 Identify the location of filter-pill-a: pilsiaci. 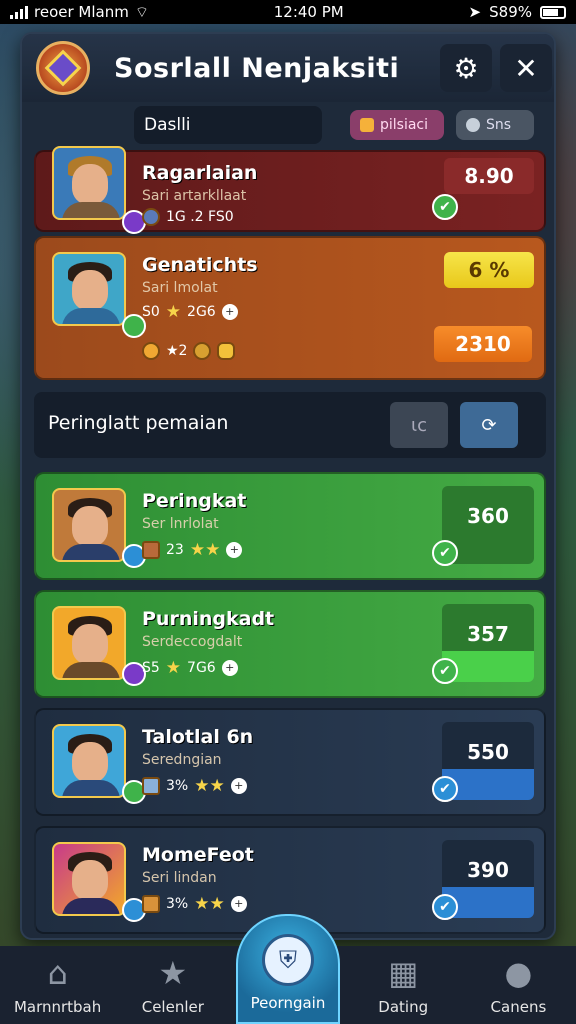
(397, 125).